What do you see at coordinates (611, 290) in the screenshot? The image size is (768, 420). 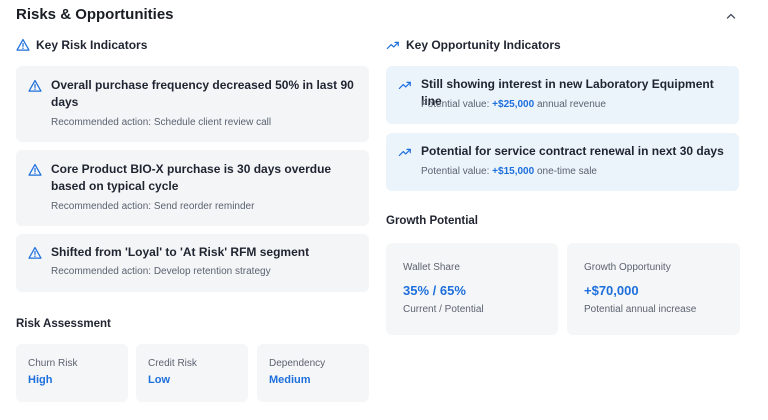 I see `tile-value: +$70,000` at bounding box center [611, 290].